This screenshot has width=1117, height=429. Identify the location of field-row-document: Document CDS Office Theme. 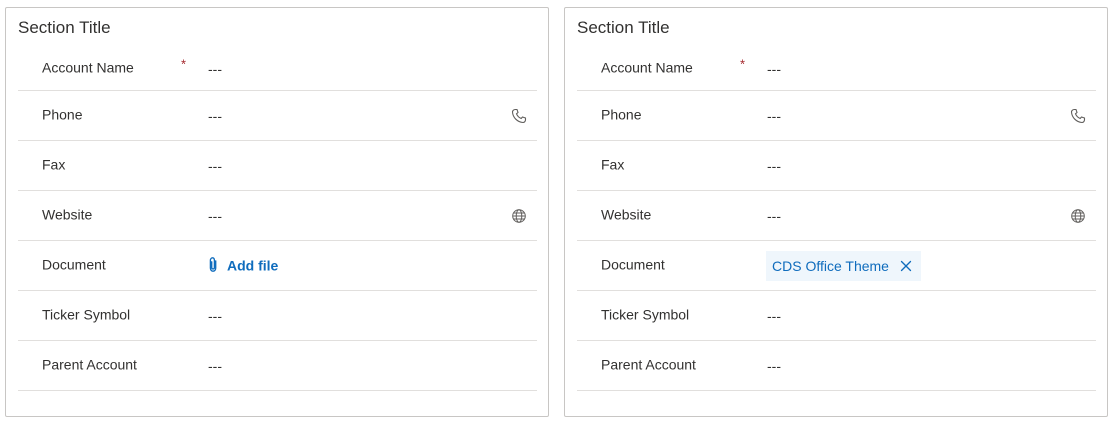
(836, 266).